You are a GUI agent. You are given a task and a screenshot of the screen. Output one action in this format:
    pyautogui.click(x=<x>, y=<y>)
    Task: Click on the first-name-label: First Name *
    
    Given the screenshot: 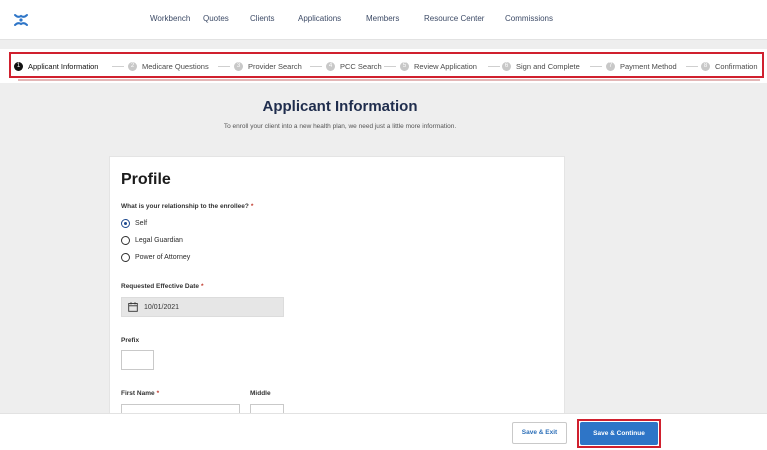 What is the action you would take?
    pyautogui.click(x=140, y=393)
    